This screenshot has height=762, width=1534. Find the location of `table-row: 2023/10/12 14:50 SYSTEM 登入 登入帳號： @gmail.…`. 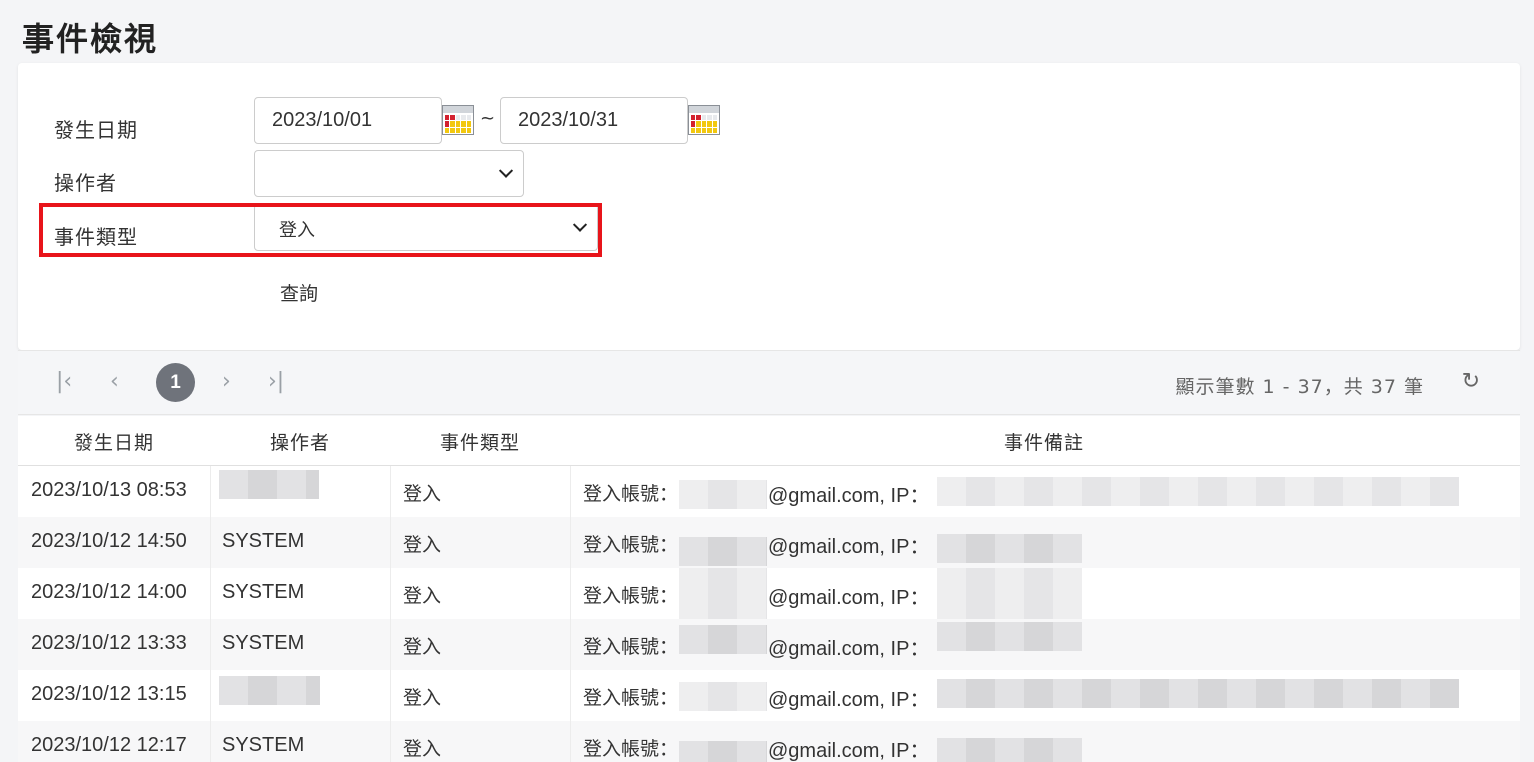

table-row: 2023/10/12 14:50 SYSTEM 登入 登入帳號： @gmail.… is located at coordinates (769, 542).